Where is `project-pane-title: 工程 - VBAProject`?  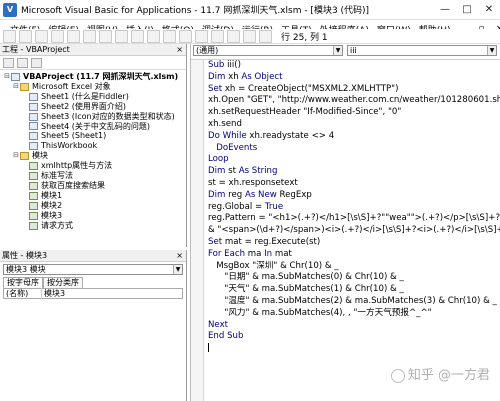 project-pane-title: 工程 - VBAProject is located at coordinates (36, 49).